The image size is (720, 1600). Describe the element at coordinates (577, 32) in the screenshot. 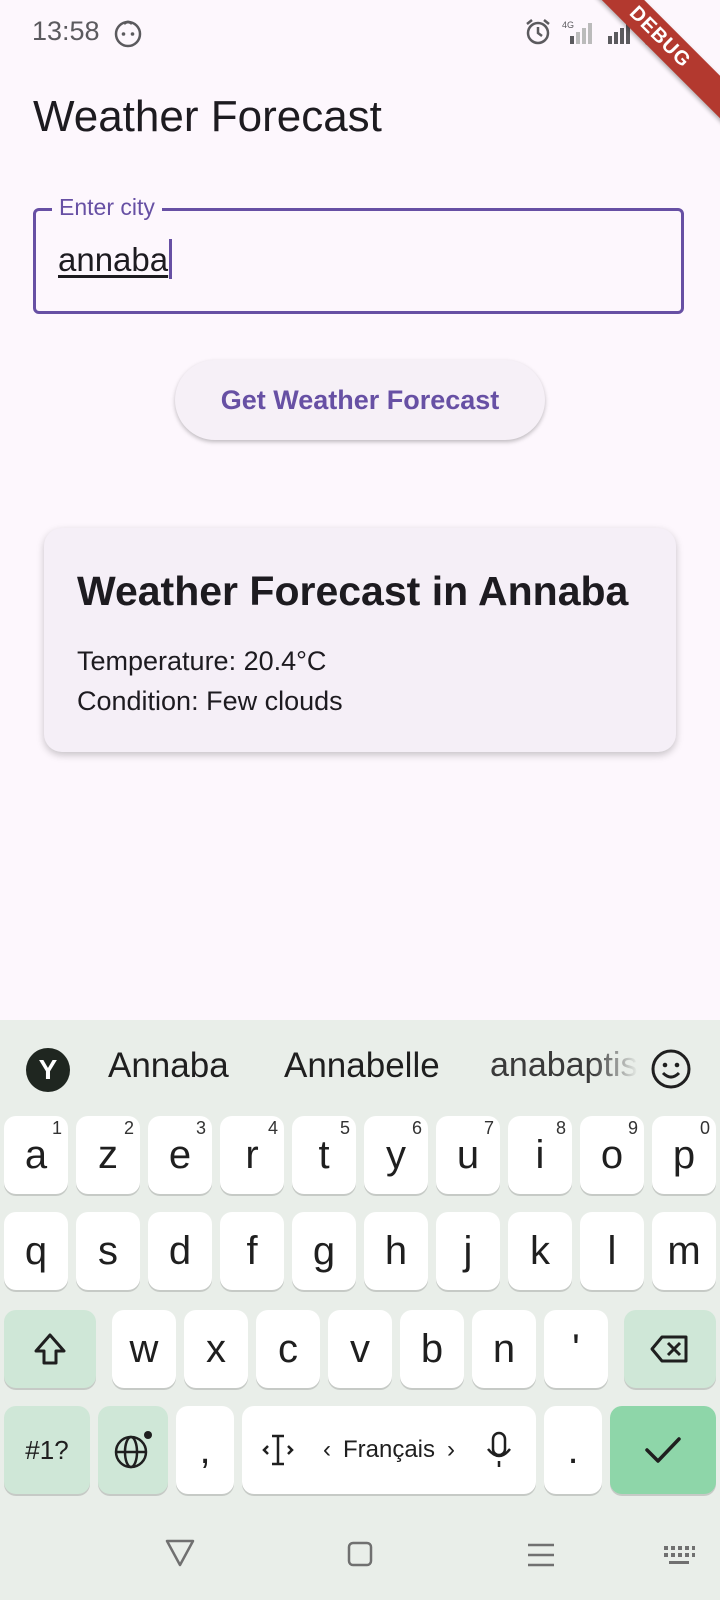

I see `signal-4g-icon: 4G` at that location.